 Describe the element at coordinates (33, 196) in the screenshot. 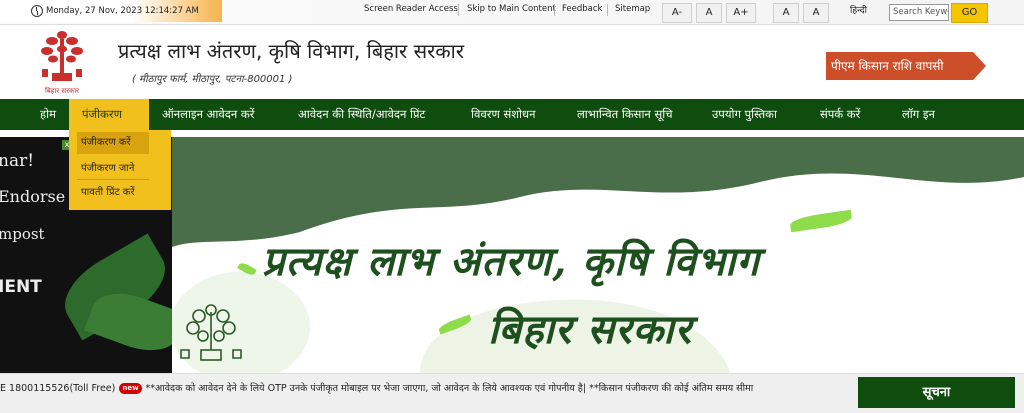

I see `promo-line-2: Endorse` at that location.